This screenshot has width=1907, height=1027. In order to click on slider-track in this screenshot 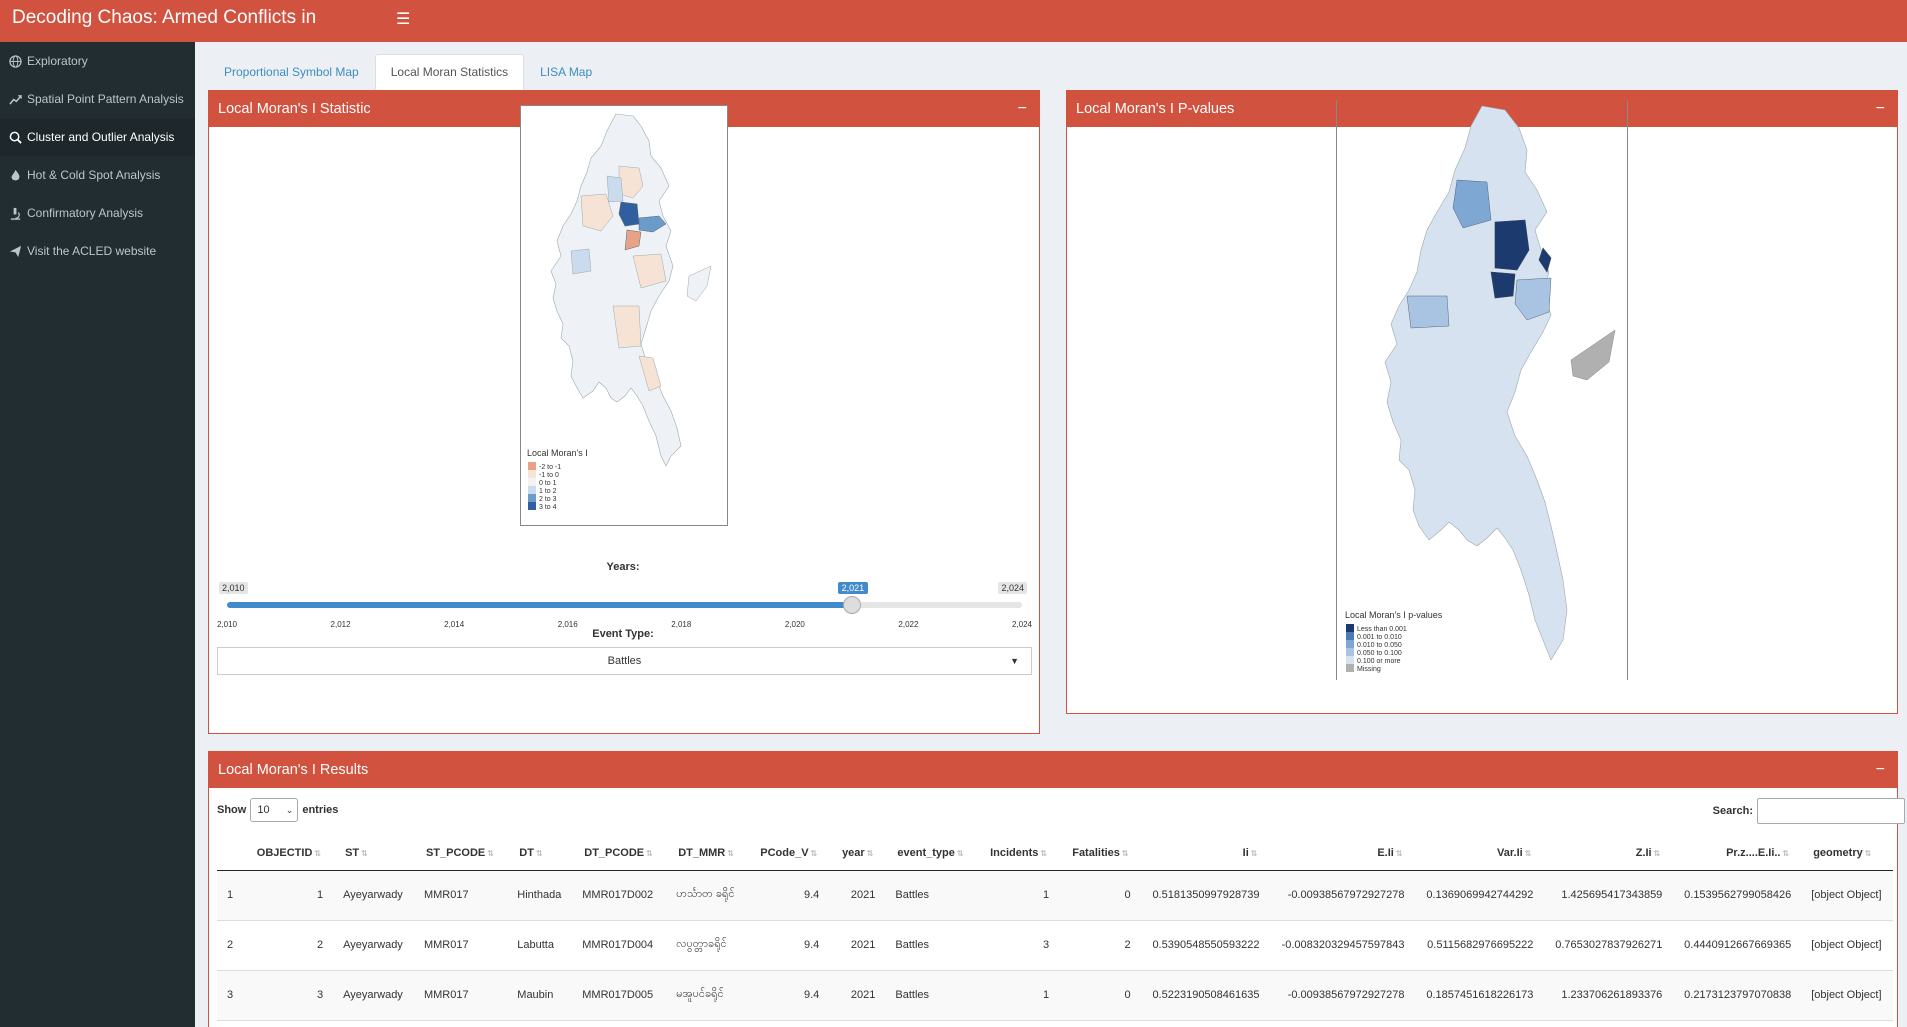, I will do `click(624, 605)`.